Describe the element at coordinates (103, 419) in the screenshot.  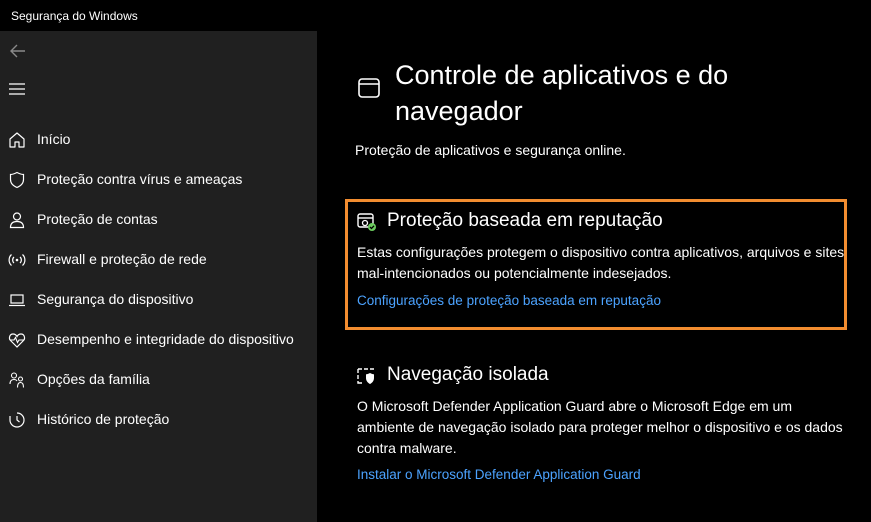
I see `sidebar-item-label: Histórico de proteção` at that location.